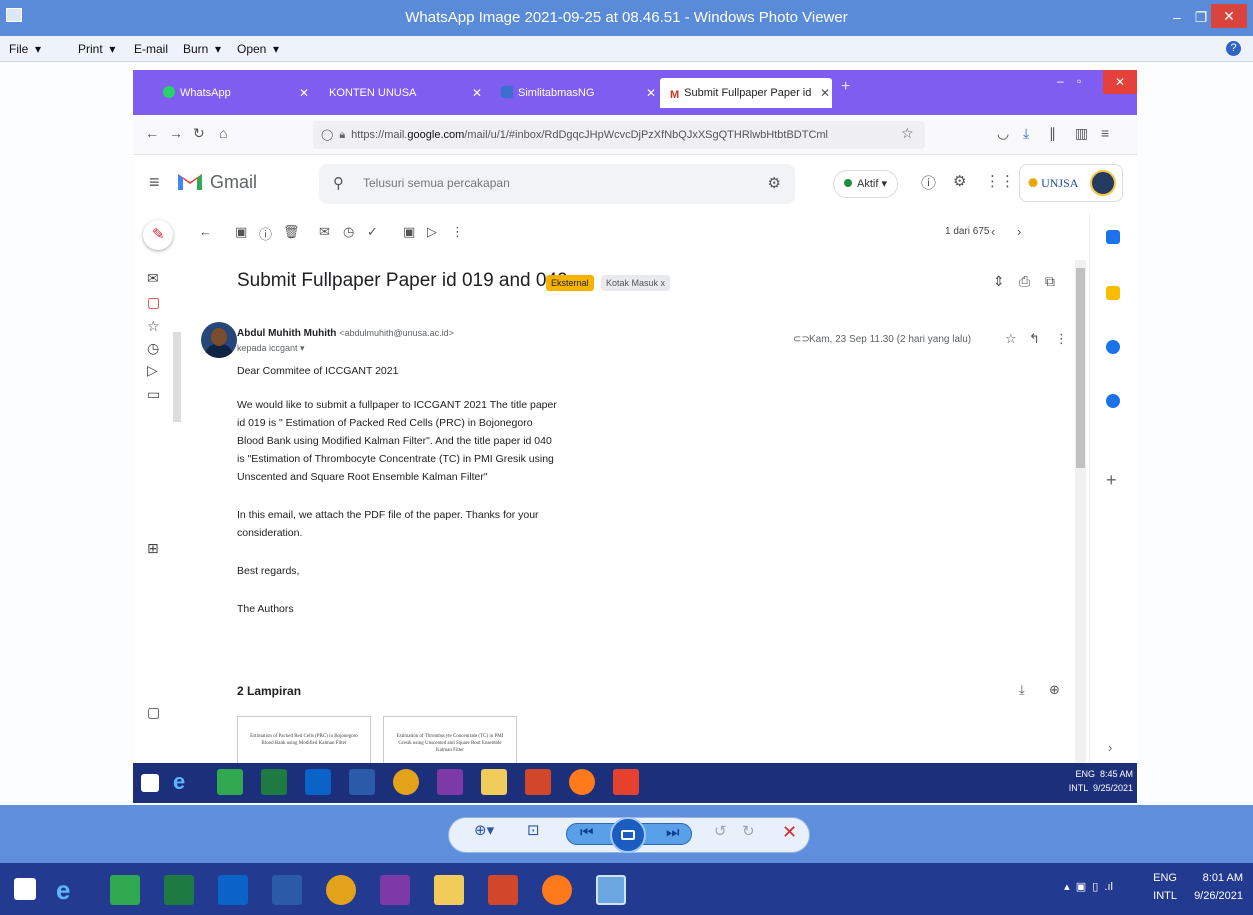 The width and height of the screenshot is (1253, 915). Describe the element at coordinates (233, 890) in the screenshot. I see `outlook-icon` at that location.